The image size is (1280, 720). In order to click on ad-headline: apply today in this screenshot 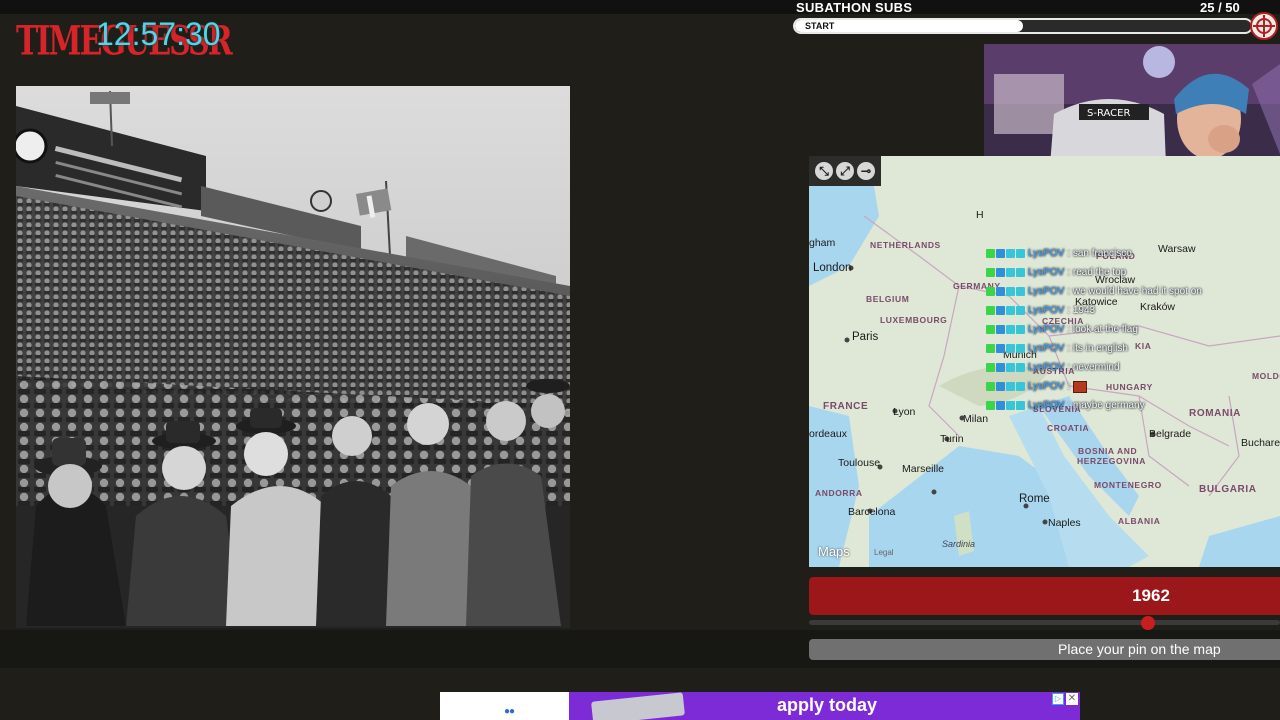, I will do `click(827, 705)`.